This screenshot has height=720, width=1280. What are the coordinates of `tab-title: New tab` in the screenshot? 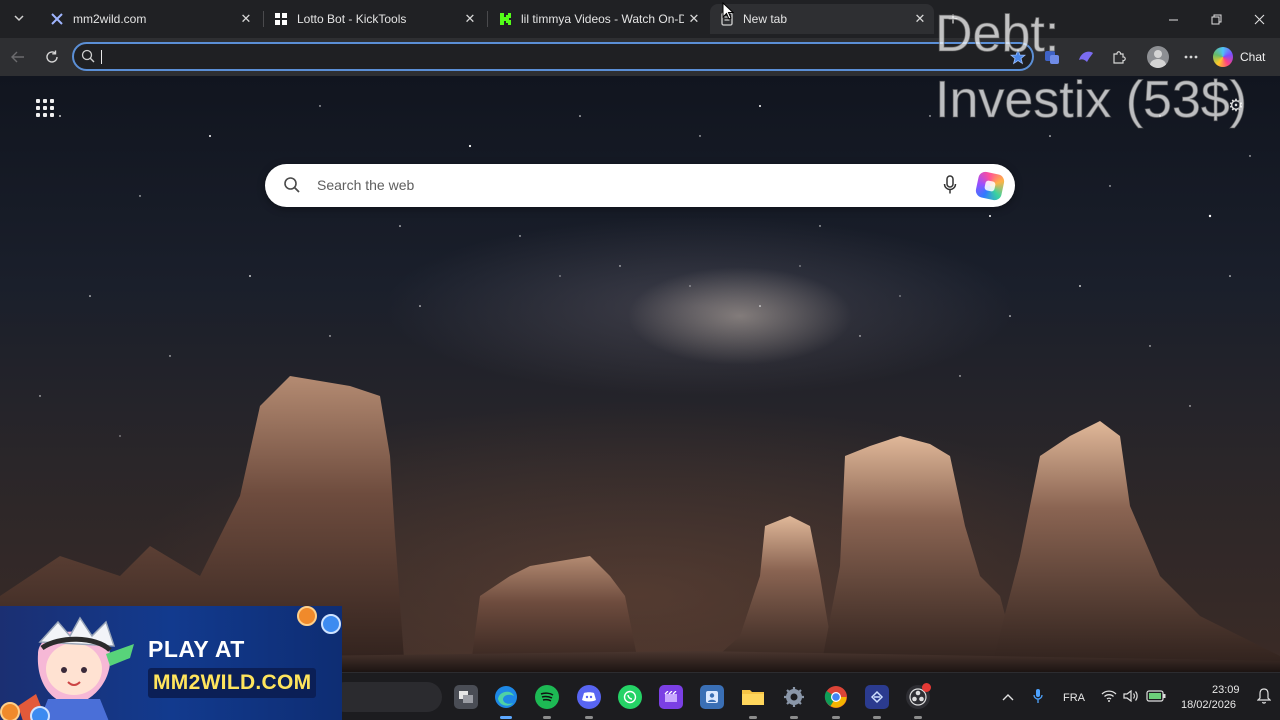 It's located at (765, 19).